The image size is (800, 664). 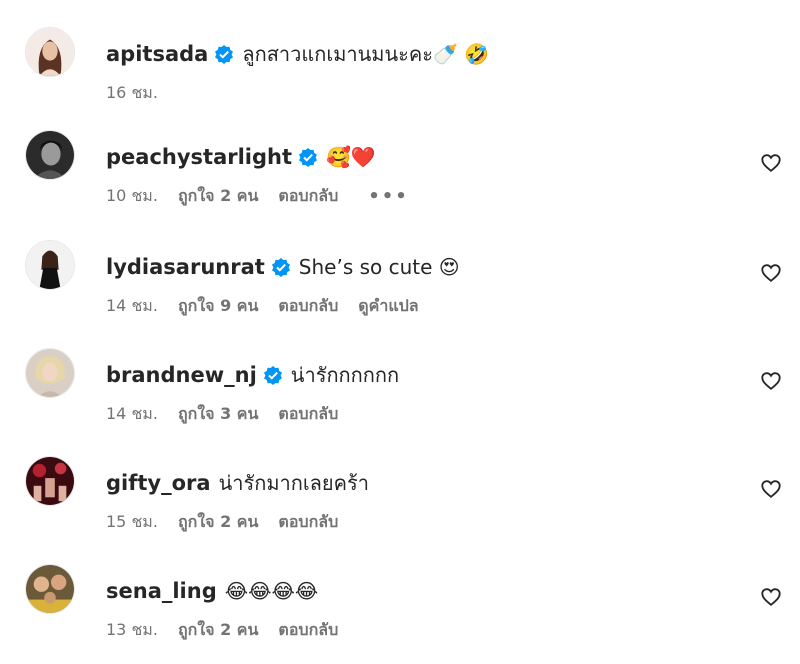 What do you see at coordinates (218, 306) in the screenshot?
I see `likes-count: ถูกใจ 9 คน` at bounding box center [218, 306].